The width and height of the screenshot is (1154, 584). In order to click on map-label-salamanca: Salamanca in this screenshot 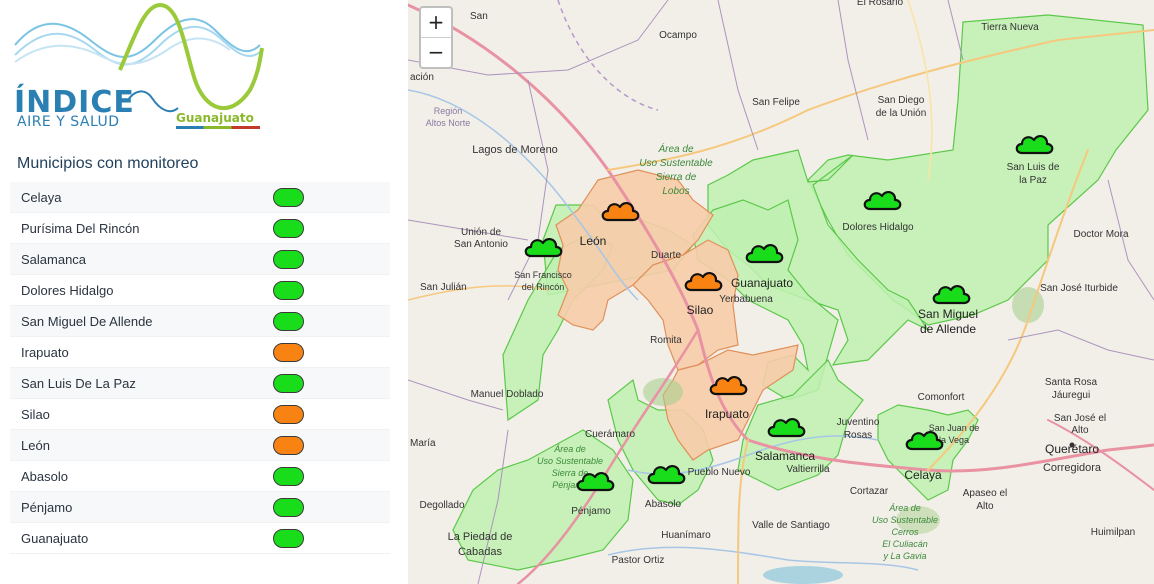, I will do `click(785, 456)`.